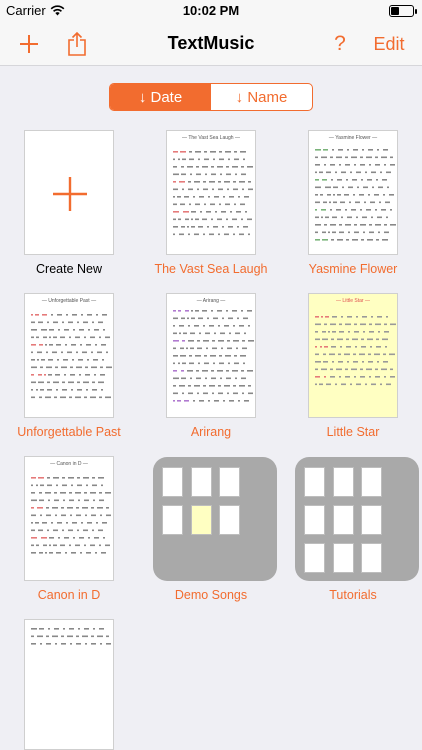  I want to click on document-thumbnail, so click(69, 684).